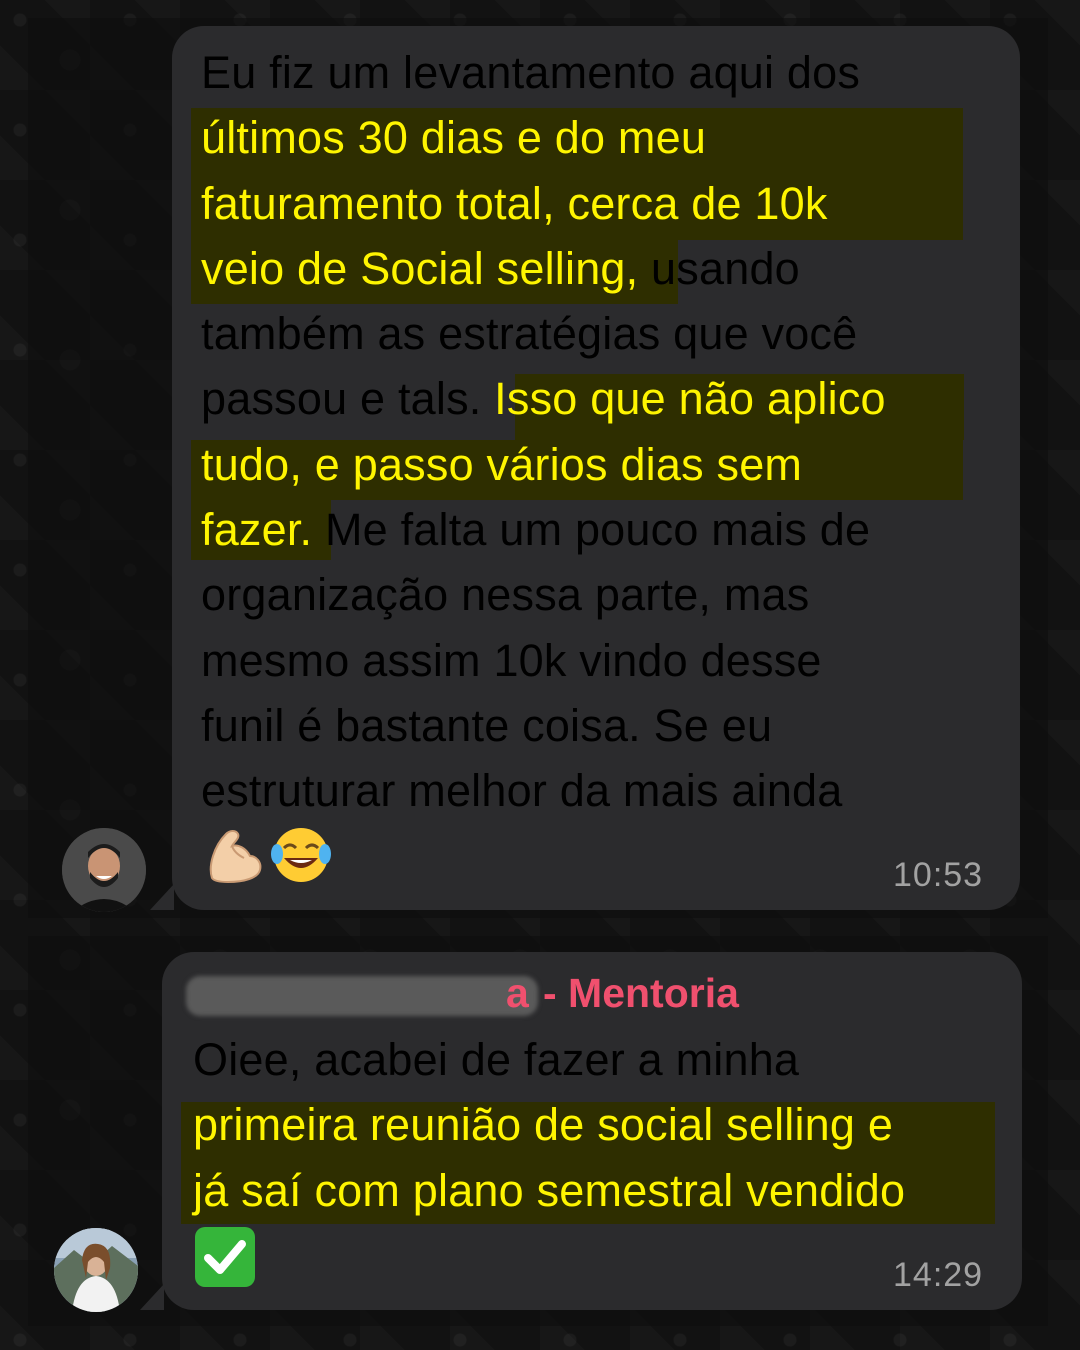 The image size is (1080, 1350). What do you see at coordinates (543, 1125) in the screenshot?
I see `highlighted-line: primeira reunião de social selling e` at bounding box center [543, 1125].